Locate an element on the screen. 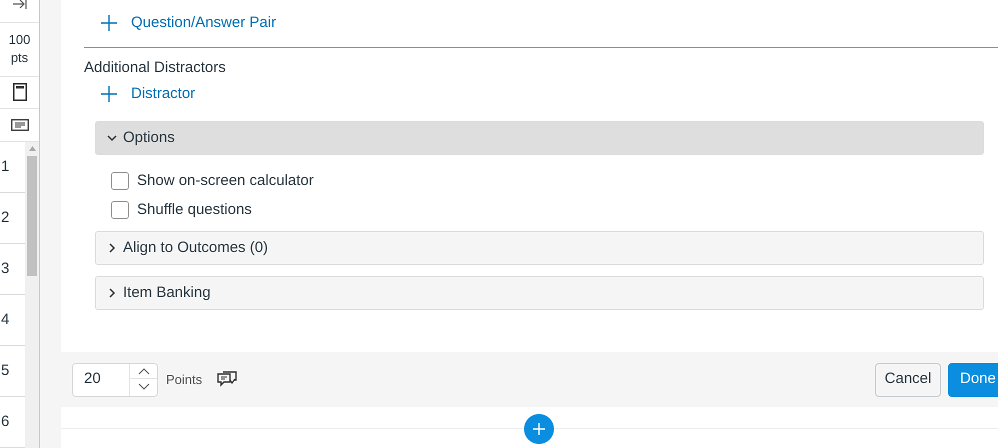  section-header: Item Banking is located at coordinates (539, 293).